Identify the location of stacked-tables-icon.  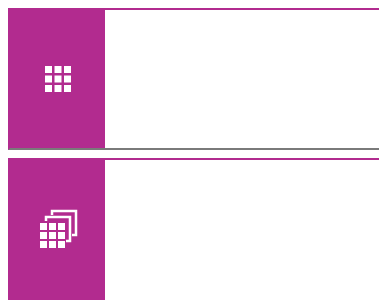
(58, 228).